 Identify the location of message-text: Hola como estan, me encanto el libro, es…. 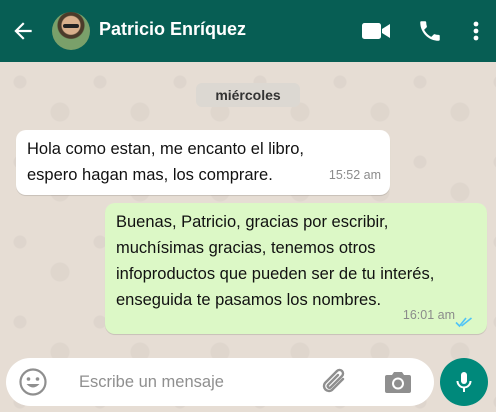
(203, 162).